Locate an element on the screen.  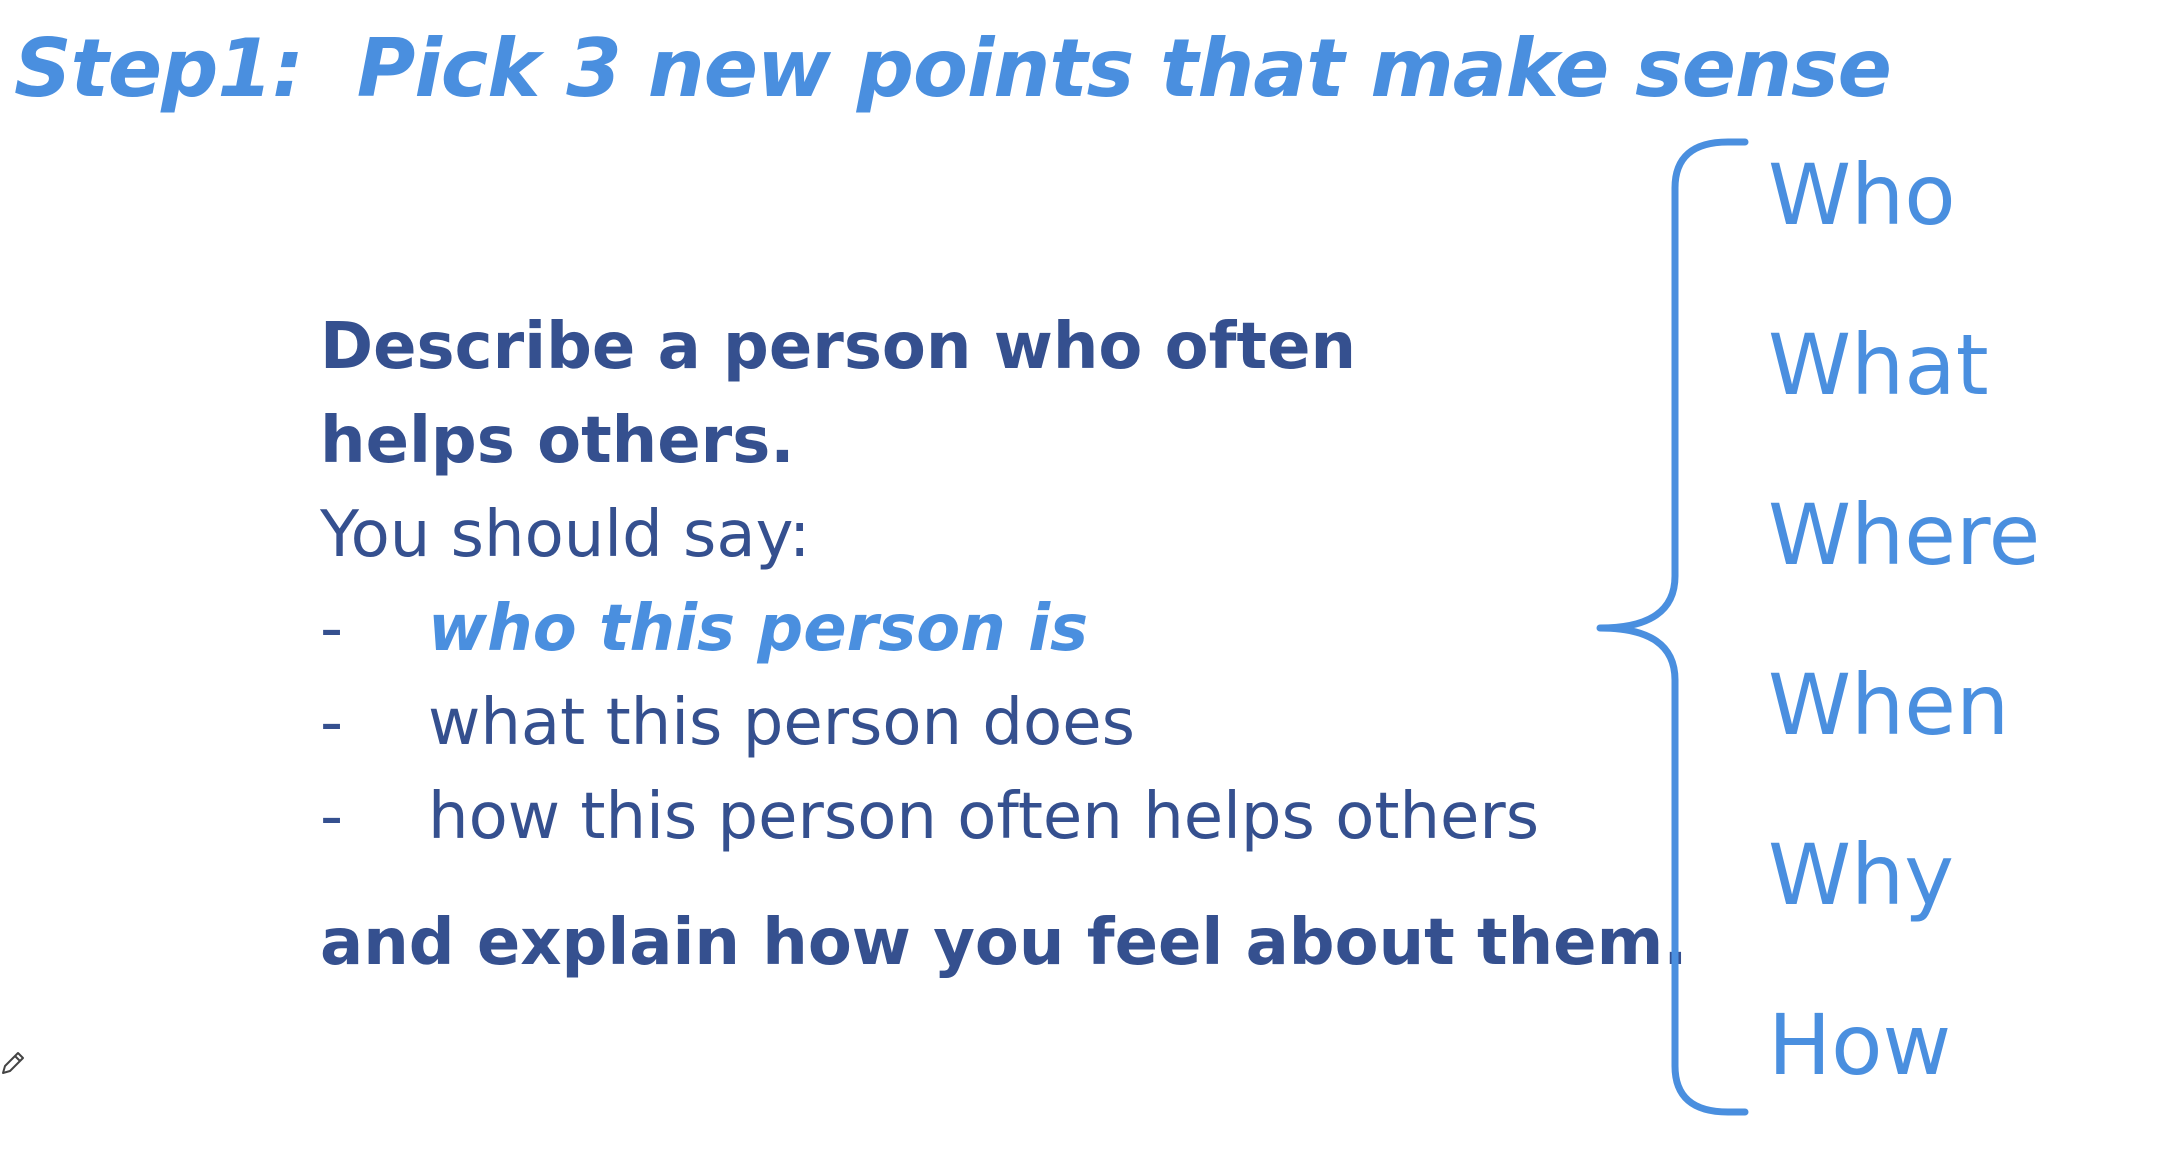
question-word-what: What is located at coordinates (1878, 365).